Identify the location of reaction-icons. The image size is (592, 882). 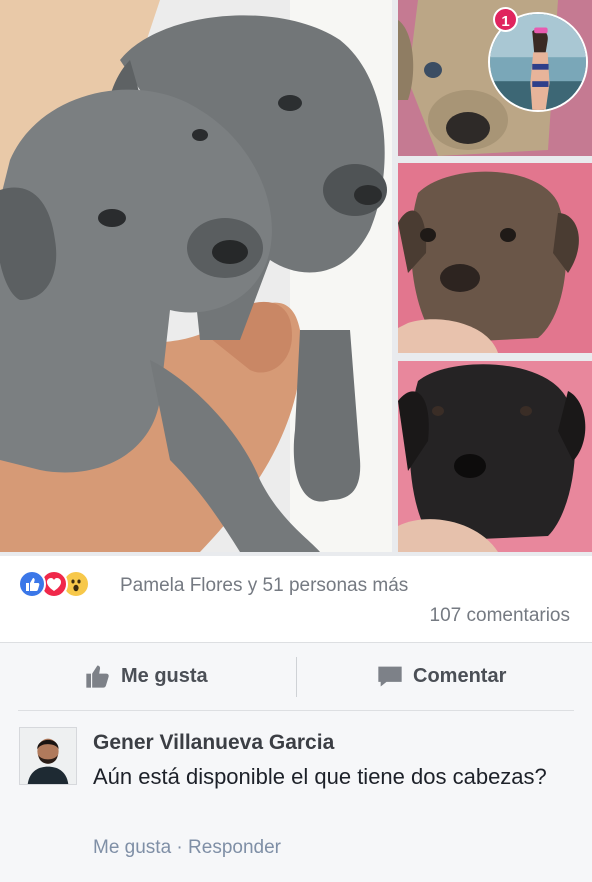
(64, 585).